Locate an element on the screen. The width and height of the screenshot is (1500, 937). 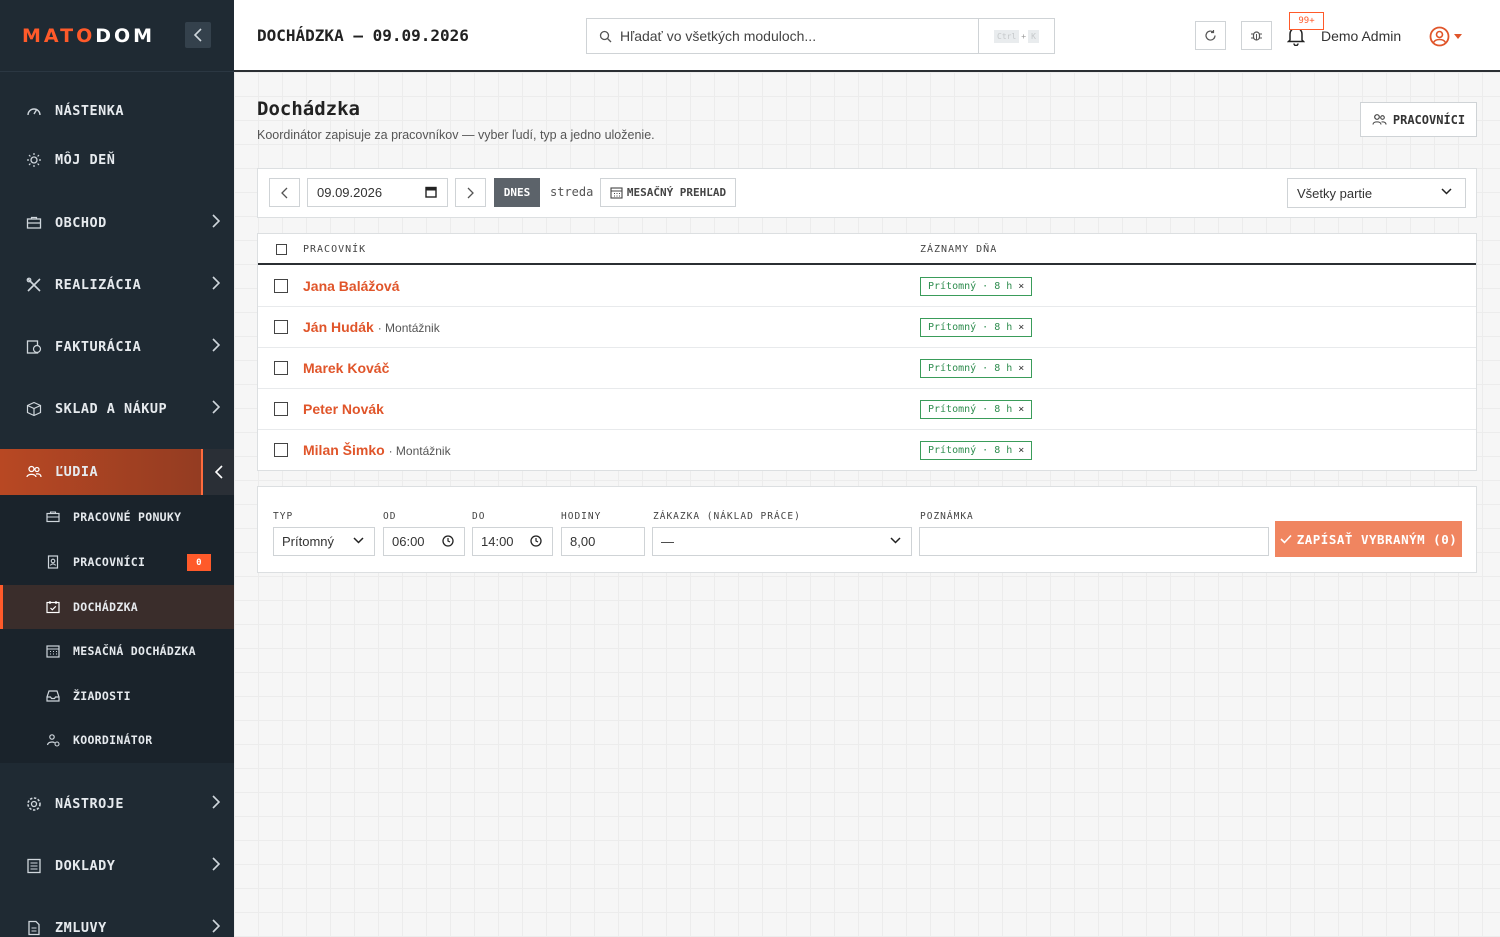
logo: MATODOM is located at coordinates (88, 36).